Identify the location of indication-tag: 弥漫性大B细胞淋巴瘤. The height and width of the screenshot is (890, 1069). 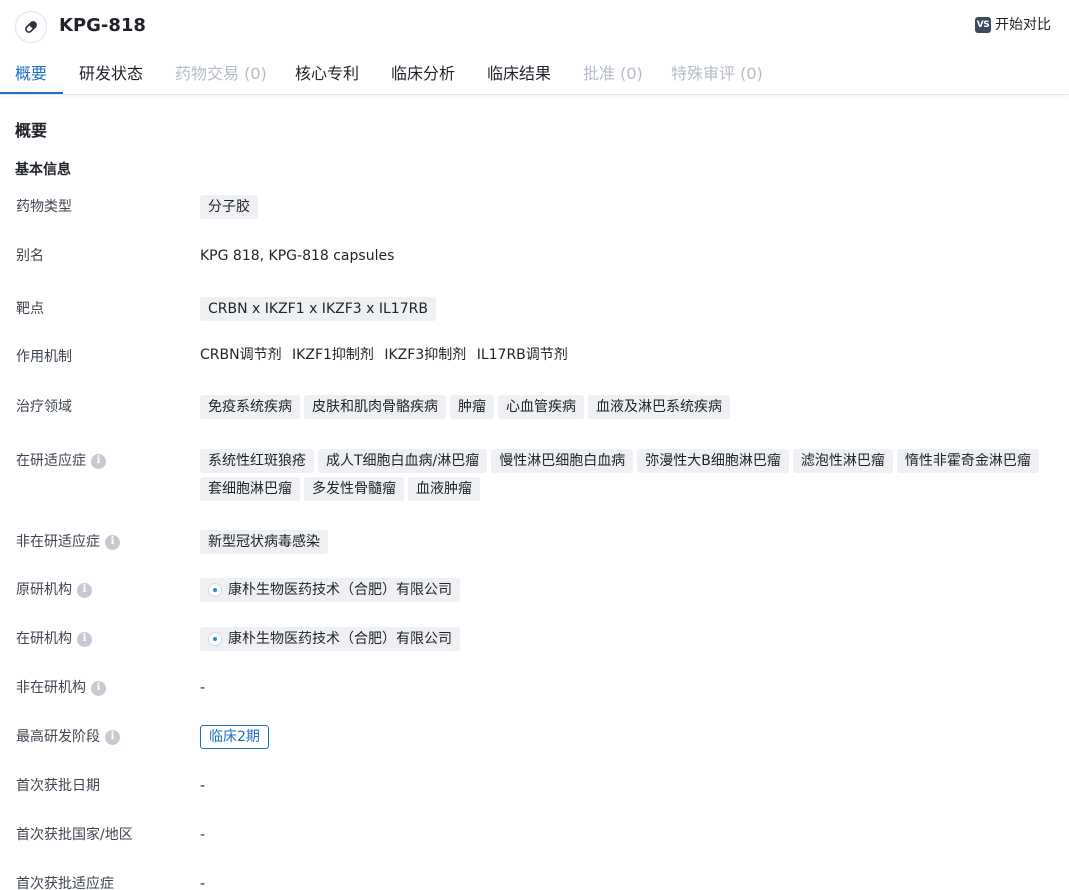
(713, 461).